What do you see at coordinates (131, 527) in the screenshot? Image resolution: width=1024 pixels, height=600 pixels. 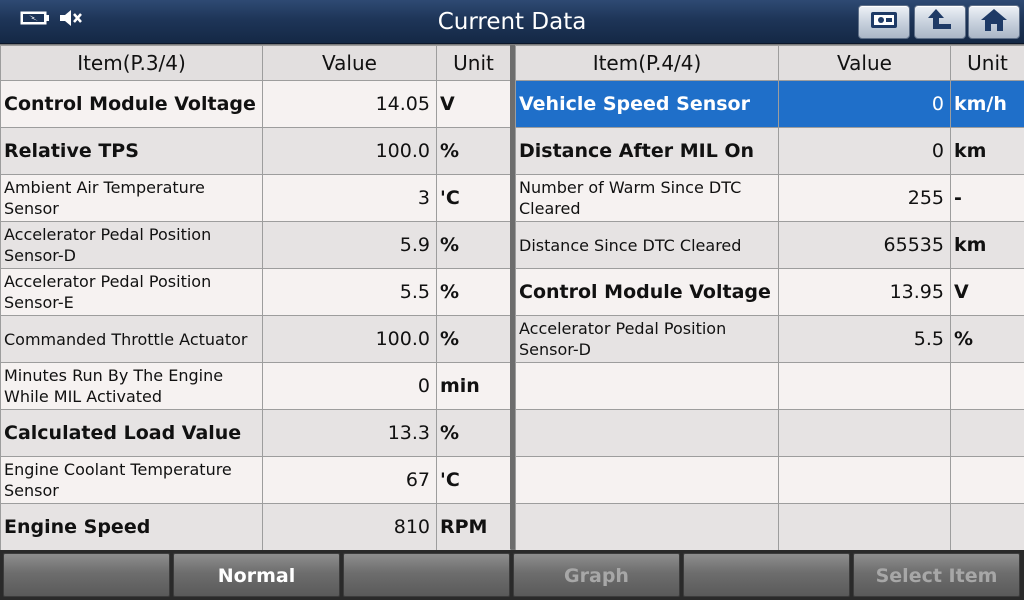 I see `item-cell: Engine Speed` at bounding box center [131, 527].